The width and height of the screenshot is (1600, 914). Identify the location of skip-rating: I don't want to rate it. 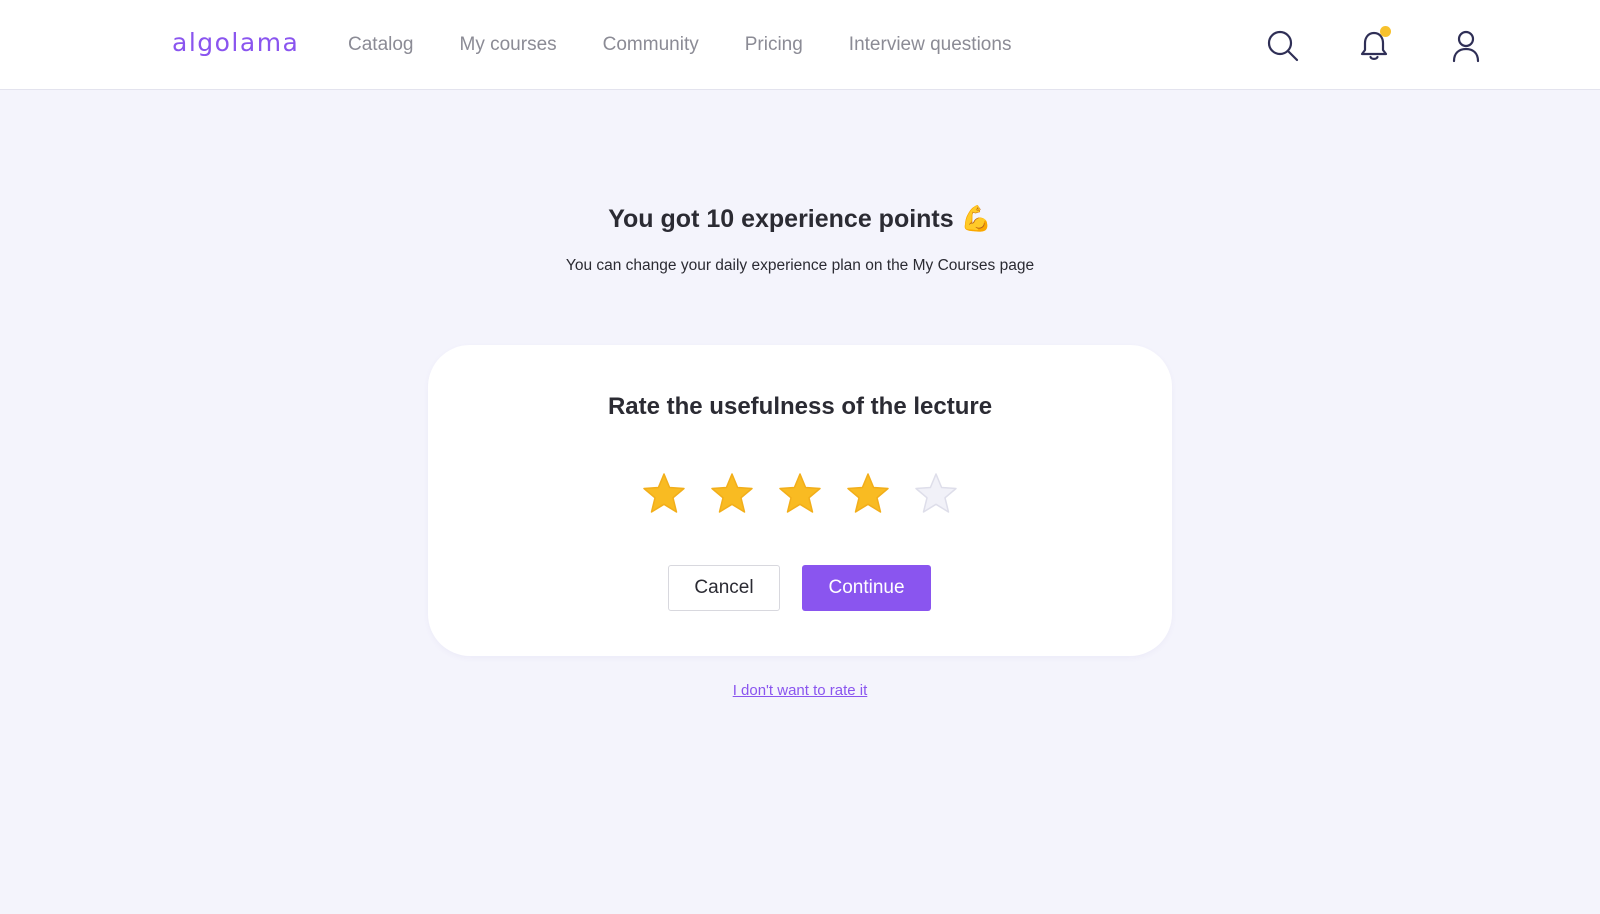
(800, 690).